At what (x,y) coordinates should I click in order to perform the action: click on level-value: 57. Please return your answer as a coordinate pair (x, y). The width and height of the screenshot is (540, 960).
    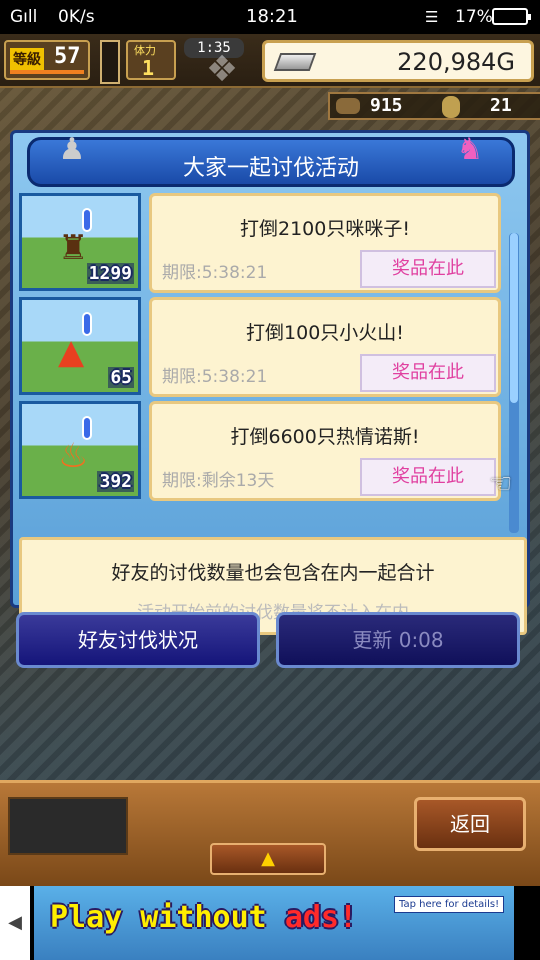
    Looking at the image, I should click on (67, 56).